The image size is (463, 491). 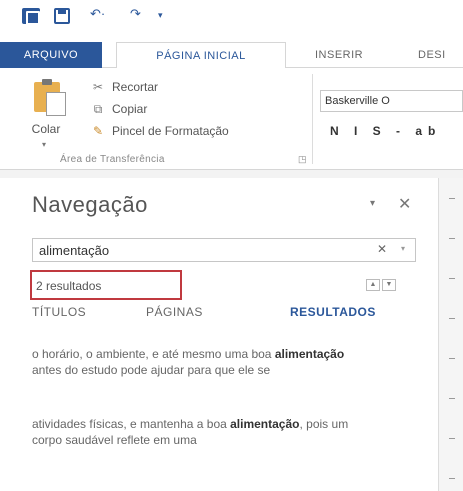 What do you see at coordinates (62, 16) in the screenshot?
I see `save-icon` at bounding box center [62, 16].